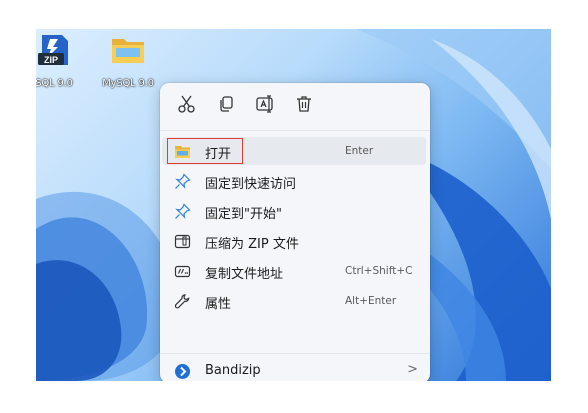  I want to click on cut-button, so click(187, 104).